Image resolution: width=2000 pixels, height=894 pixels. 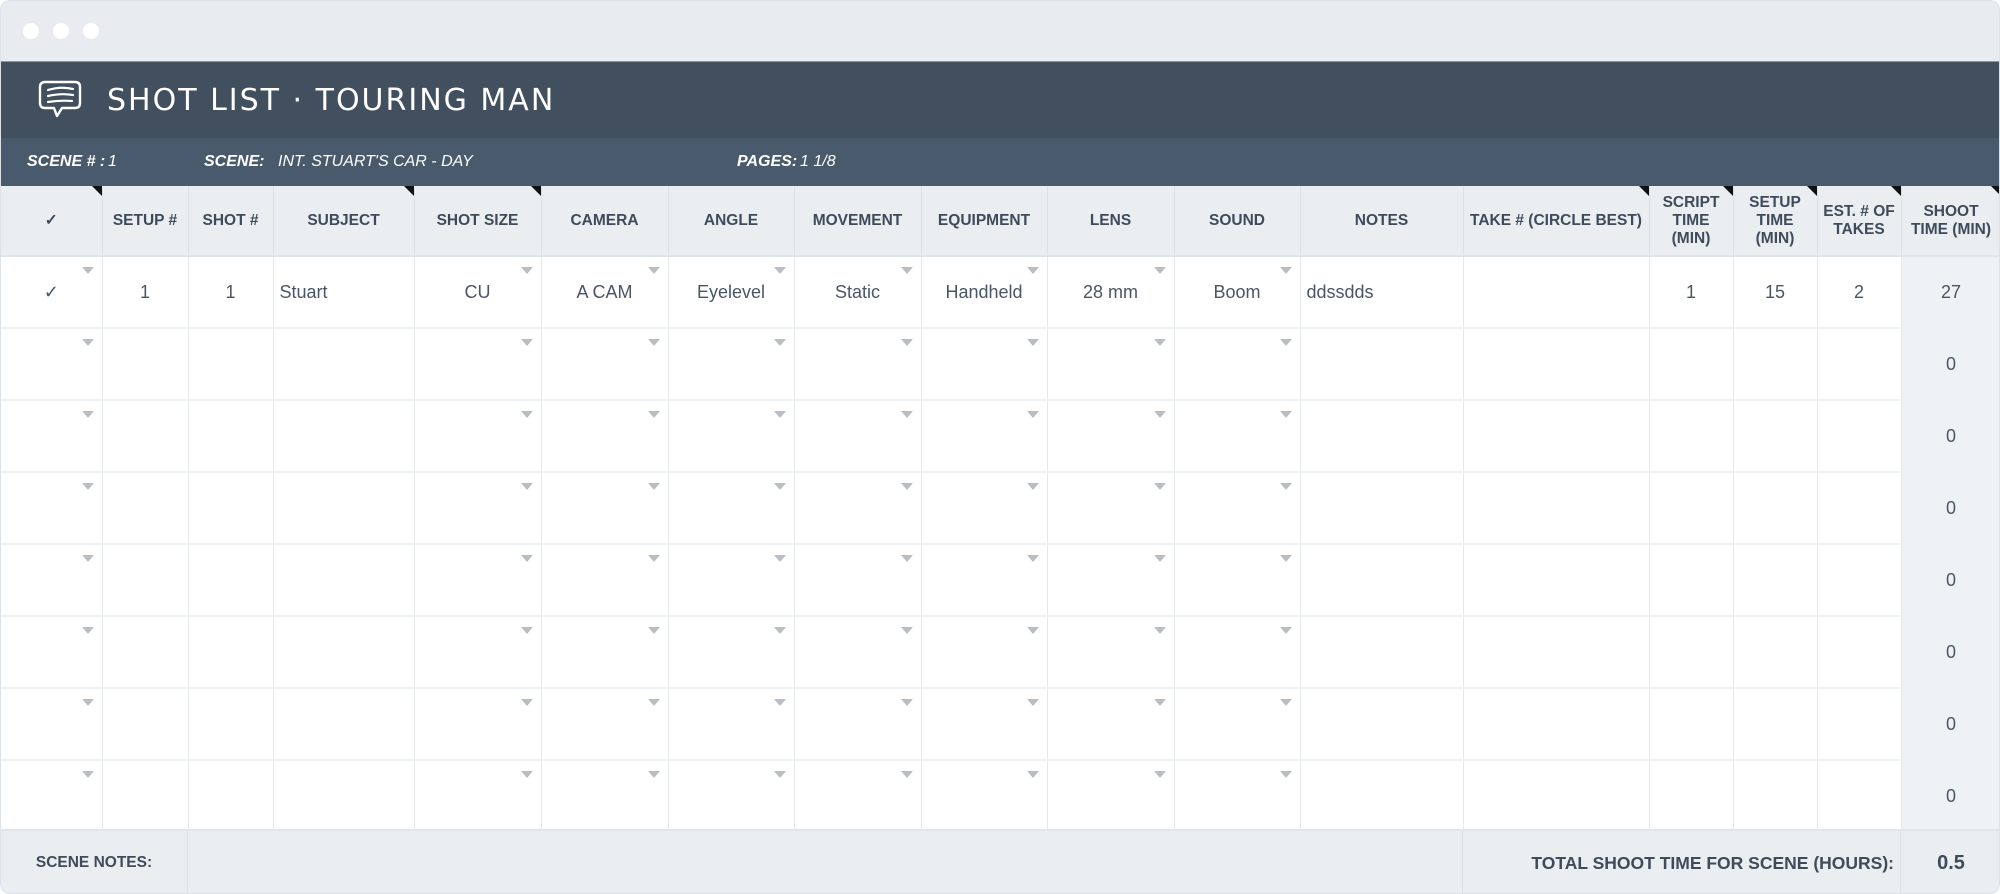 What do you see at coordinates (731, 221) in the screenshot?
I see `column-header-angle: ANGLE` at bounding box center [731, 221].